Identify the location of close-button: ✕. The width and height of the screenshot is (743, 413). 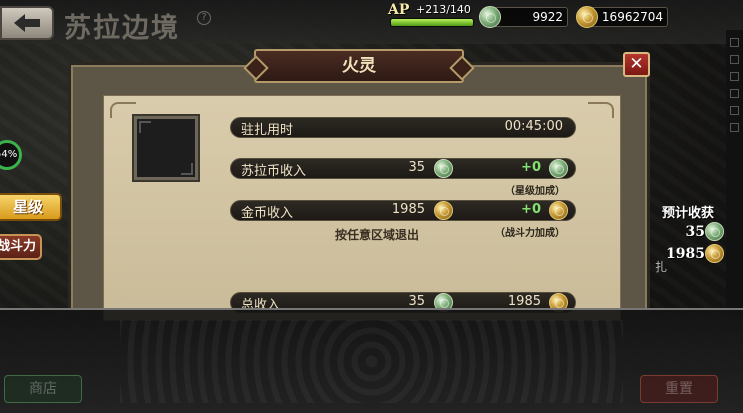
(636, 64).